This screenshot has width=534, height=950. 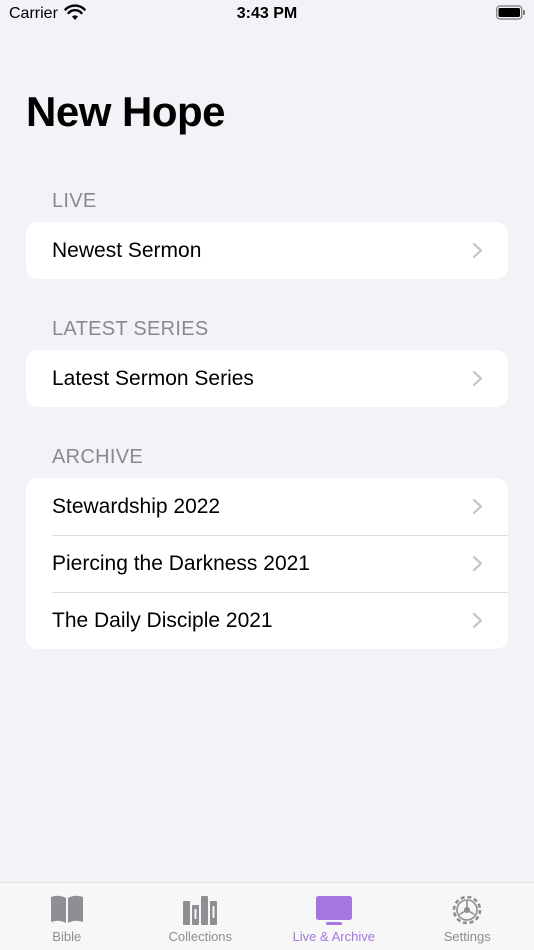 I want to click on live-group: Newest Sermon, so click(x=267, y=250).